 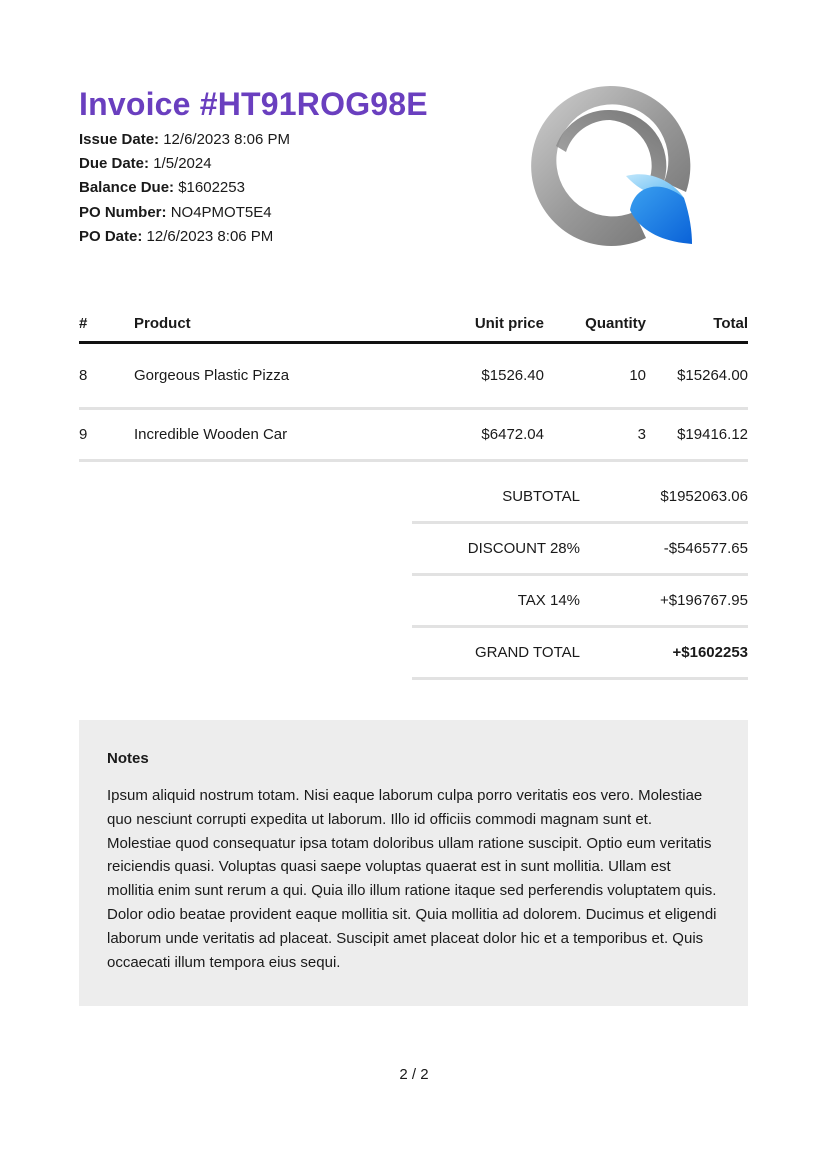 What do you see at coordinates (595, 435) in the screenshot?
I see `row-quantity: 3` at bounding box center [595, 435].